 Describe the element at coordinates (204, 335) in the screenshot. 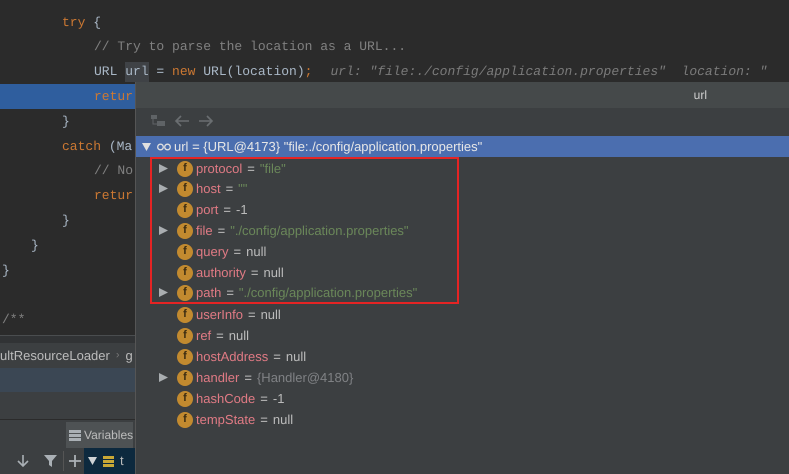

I see `field-name: ref` at that location.